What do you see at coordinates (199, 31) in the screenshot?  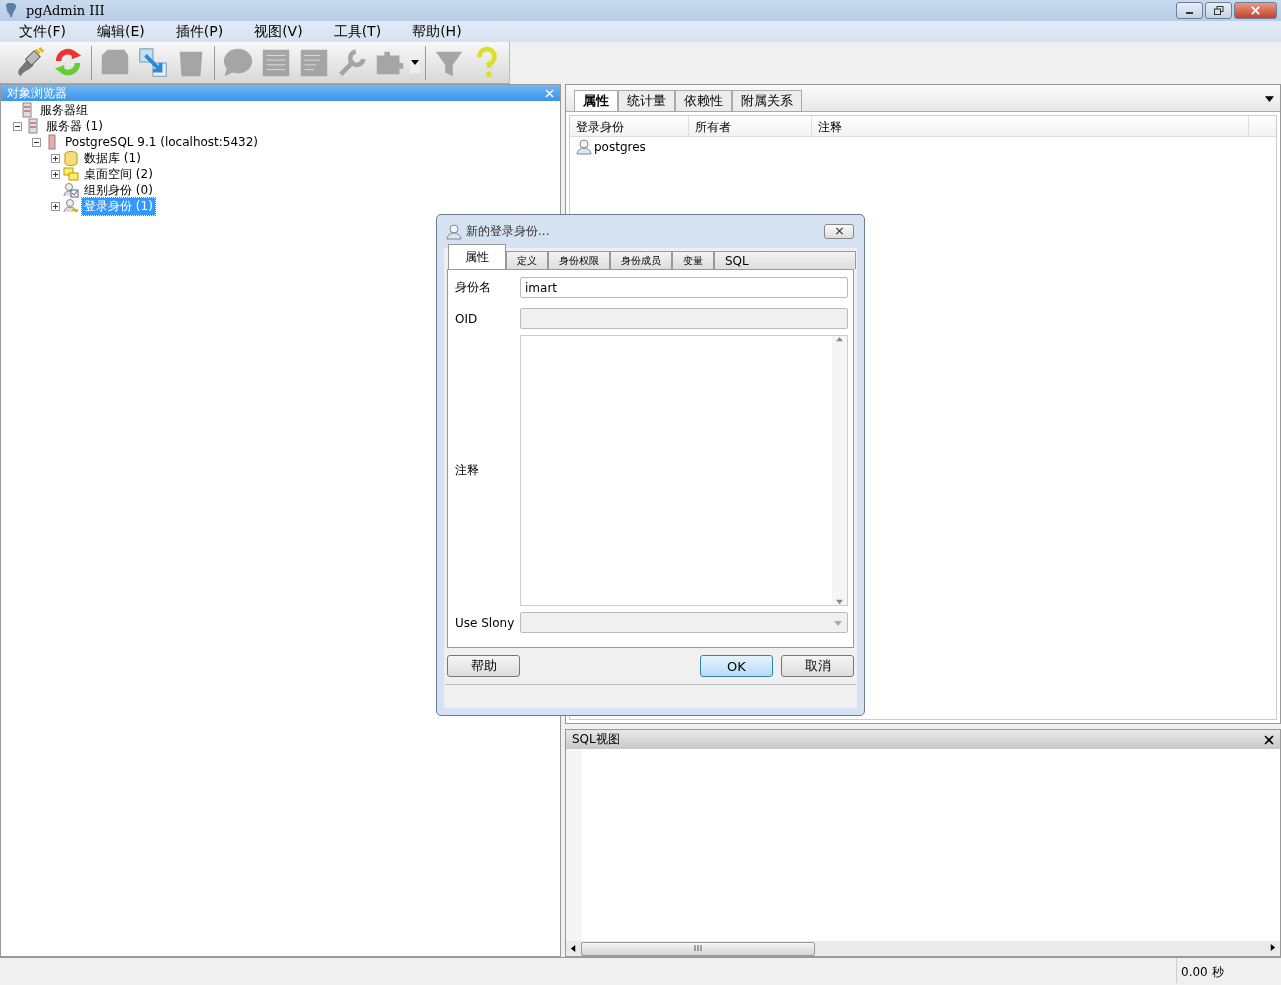 I see `menu-item: 插件(P)` at bounding box center [199, 31].